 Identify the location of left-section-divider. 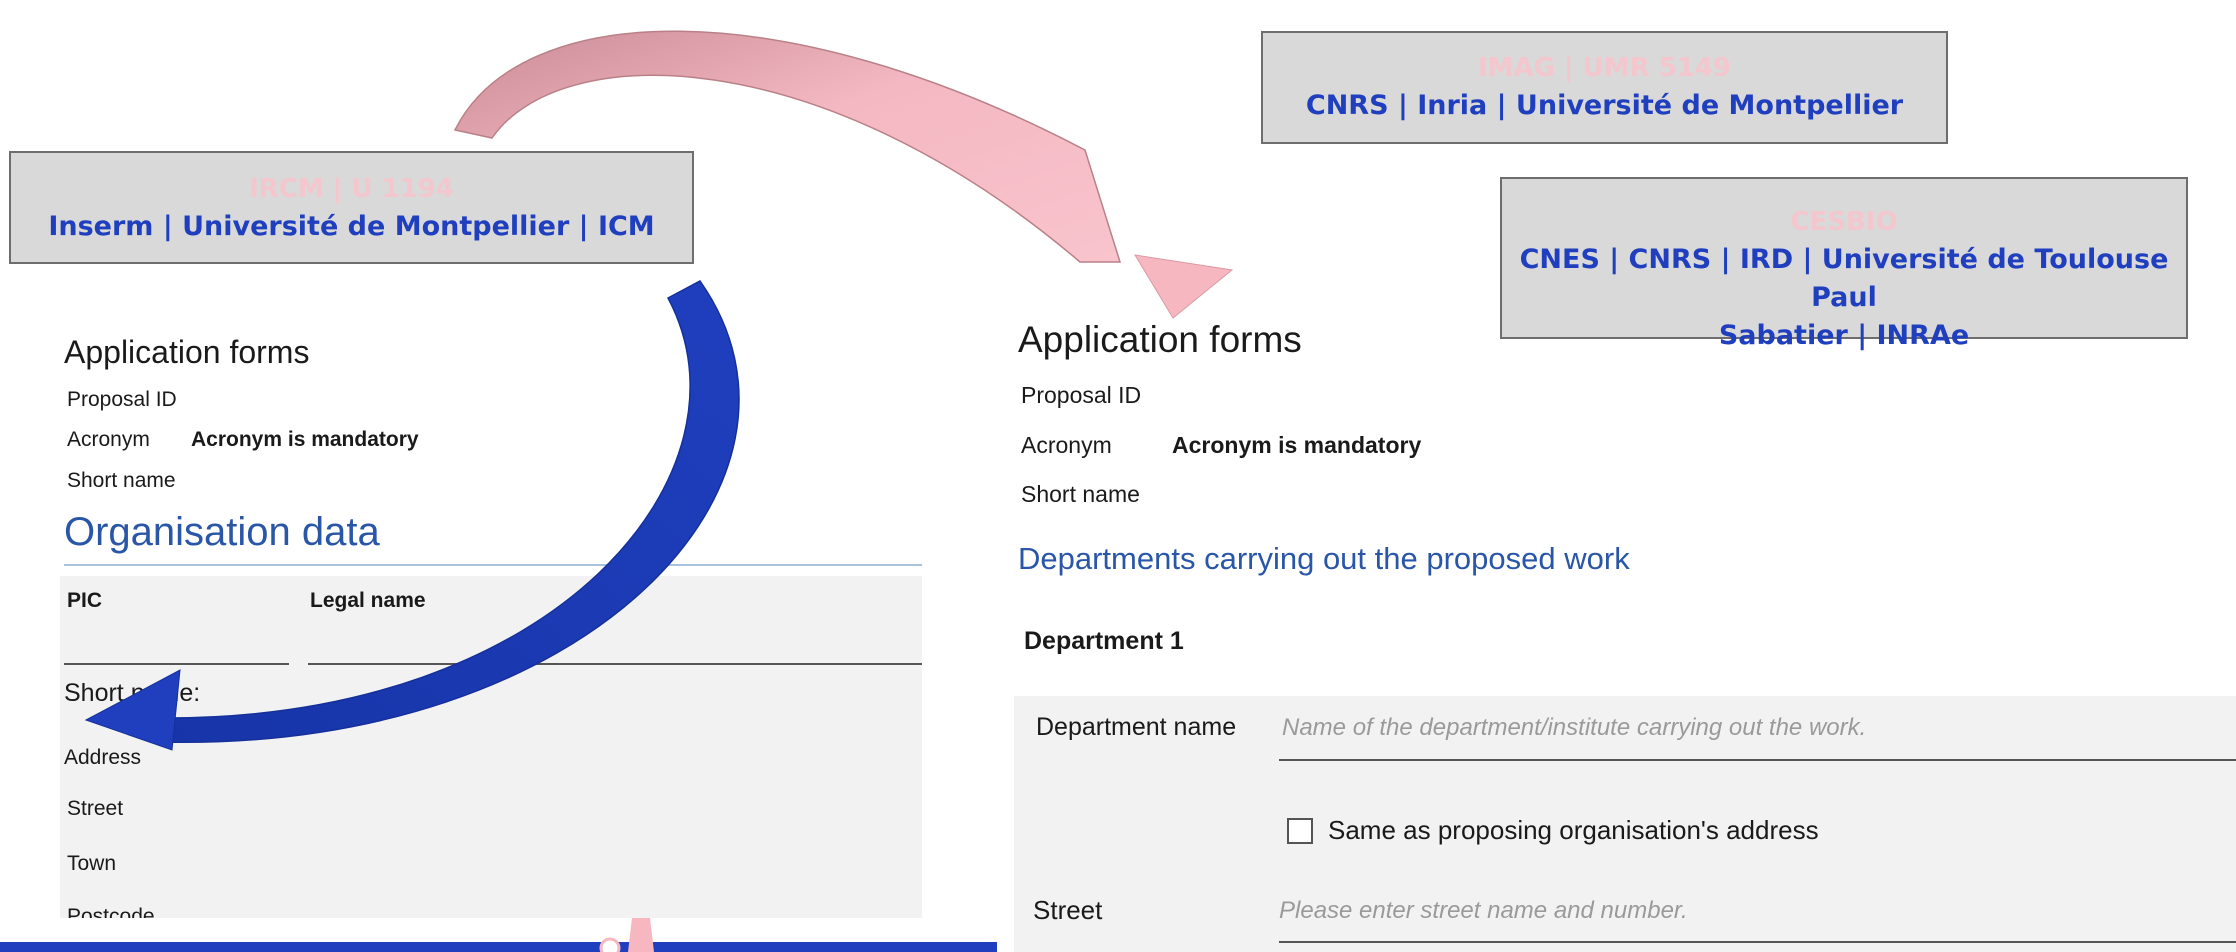
(493, 565).